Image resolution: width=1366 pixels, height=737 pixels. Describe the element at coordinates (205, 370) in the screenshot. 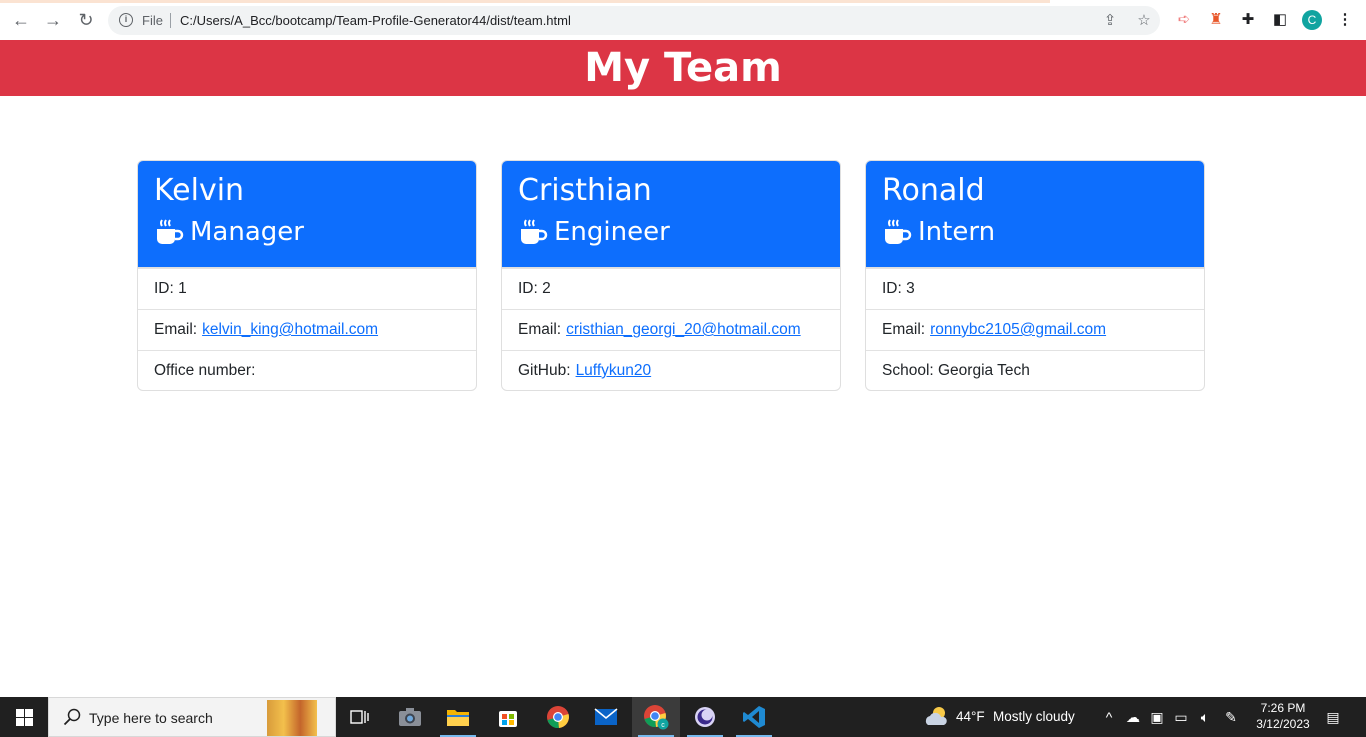

I see `office-number-label: Office number:` at that location.